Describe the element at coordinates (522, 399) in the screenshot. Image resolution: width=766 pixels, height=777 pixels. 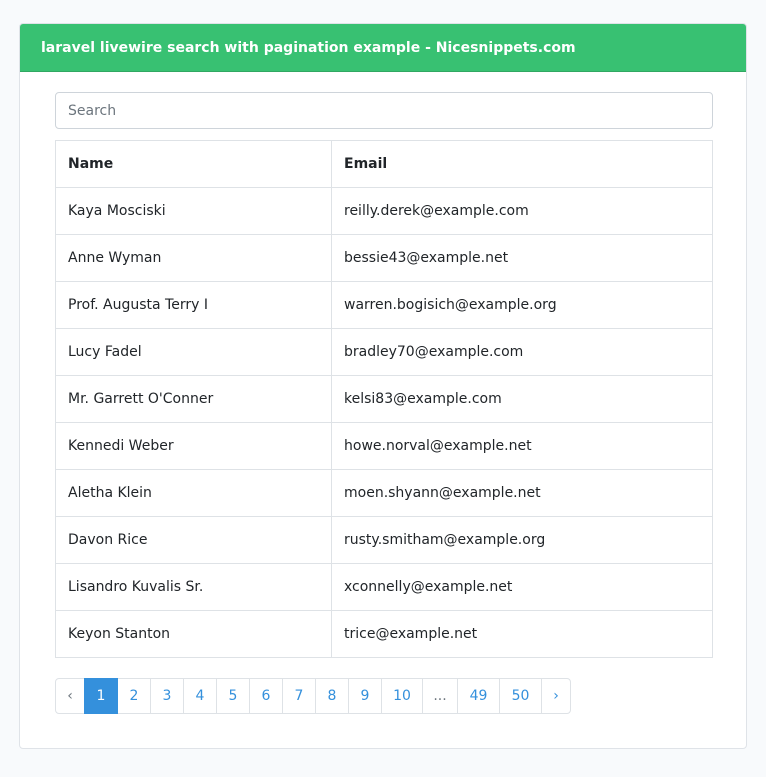
I see `cell-email: kelsi83@example.com` at that location.